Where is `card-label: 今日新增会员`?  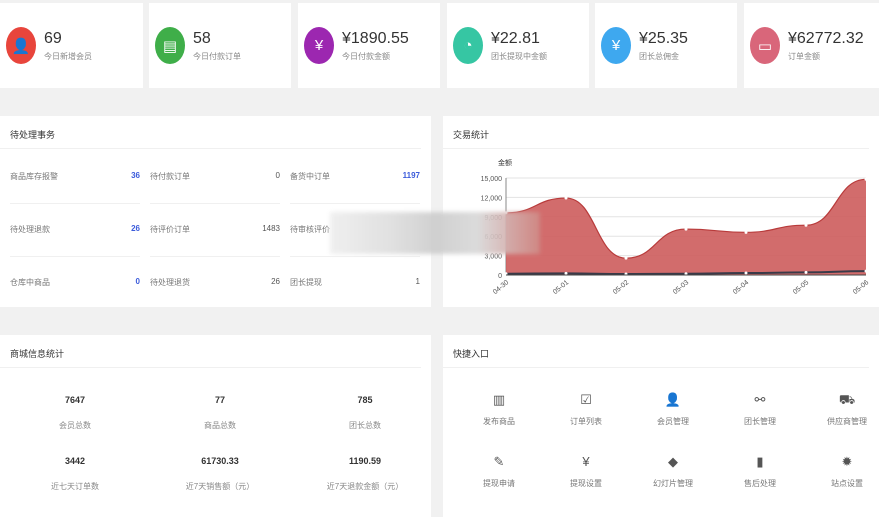
card-label: 今日新增会员 is located at coordinates (68, 56).